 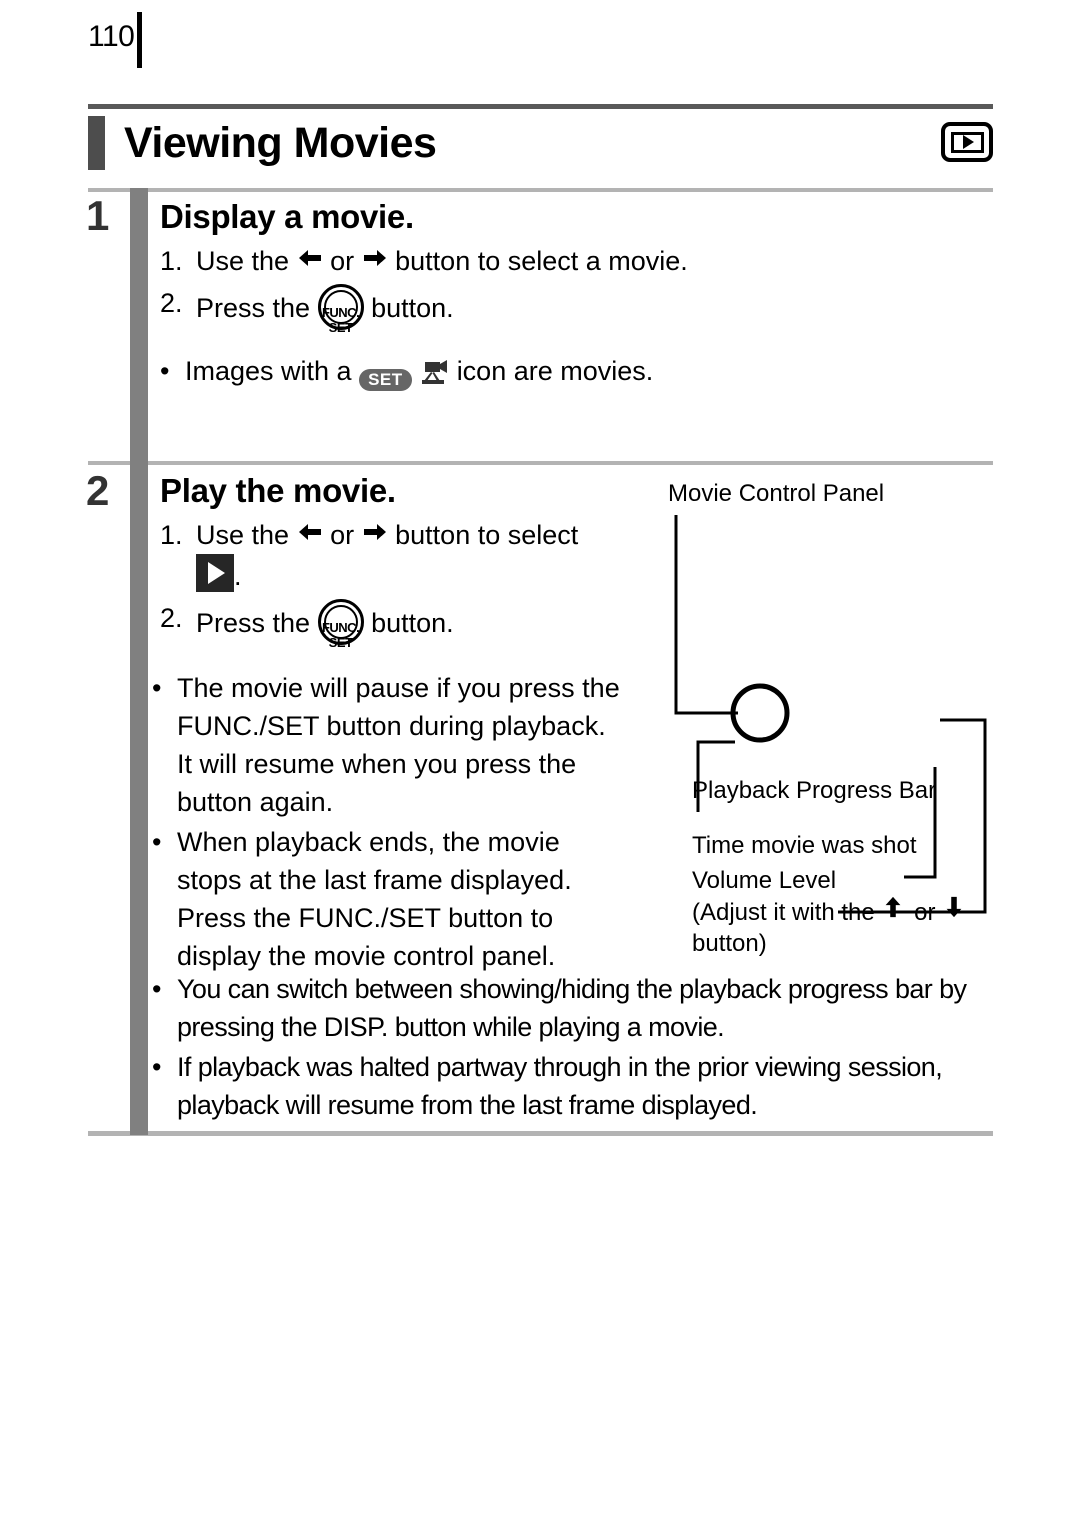 What do you see at coordinates (540, 106) in the screenshot?
I see `title-top-rule` at bounding box center [540, 106].